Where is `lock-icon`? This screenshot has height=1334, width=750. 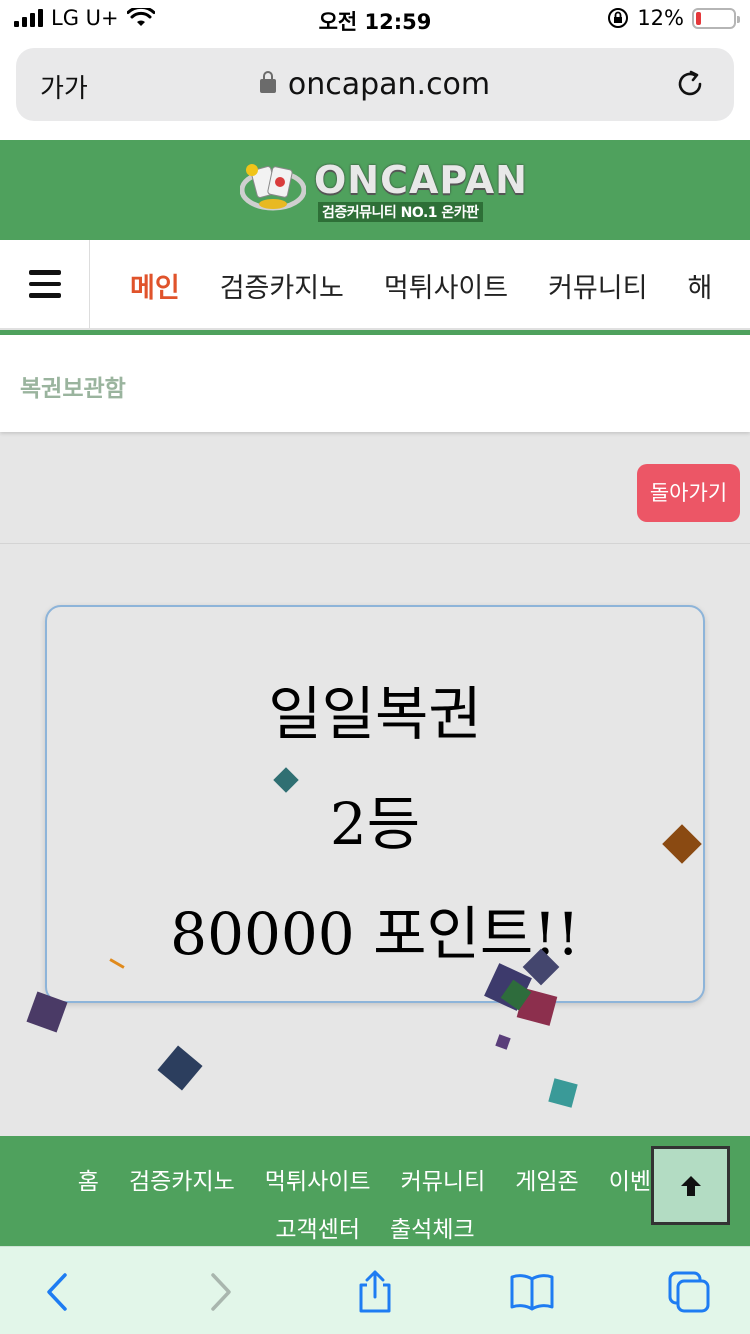
lock-icon is located at coordinates (267, 82).